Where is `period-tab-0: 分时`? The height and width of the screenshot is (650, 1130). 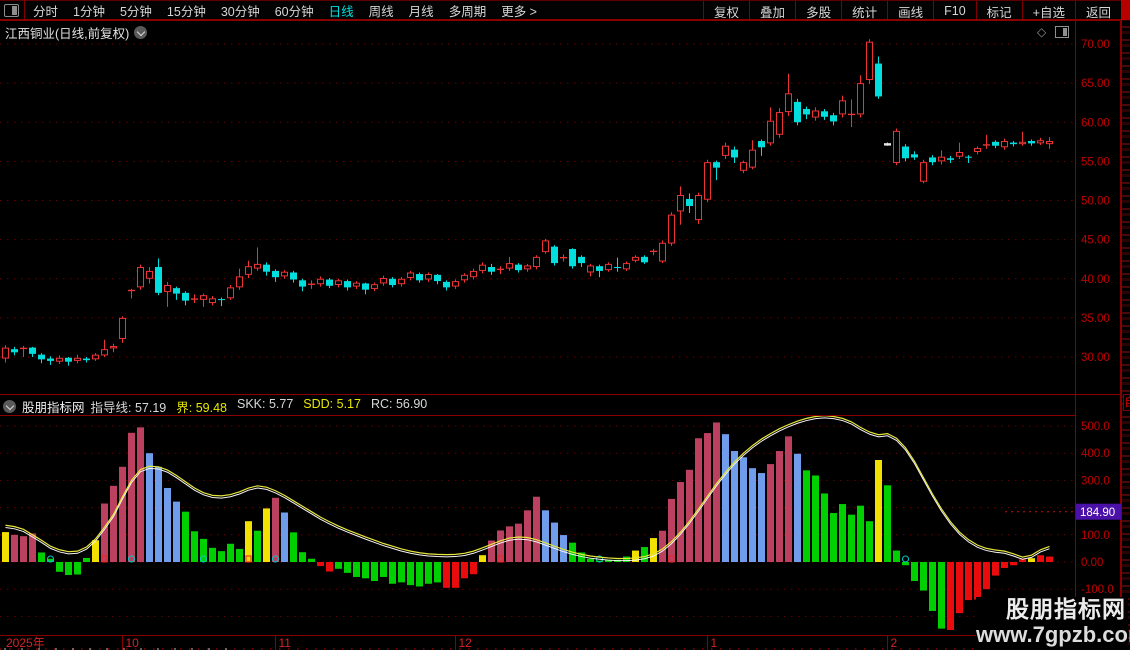 period-tab-0: 分时 is located at coordinates (45, 10).